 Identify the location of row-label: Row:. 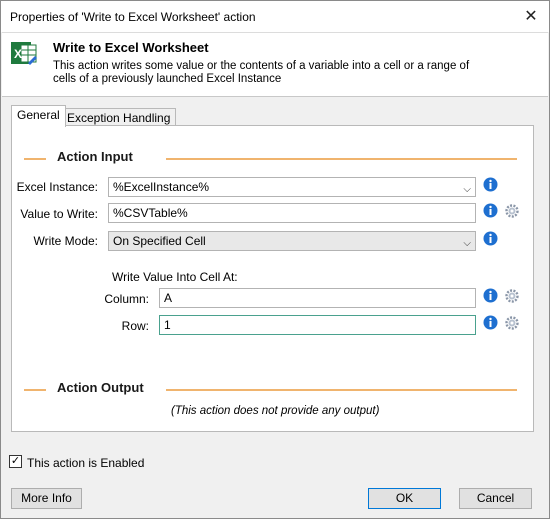
(135, 326).